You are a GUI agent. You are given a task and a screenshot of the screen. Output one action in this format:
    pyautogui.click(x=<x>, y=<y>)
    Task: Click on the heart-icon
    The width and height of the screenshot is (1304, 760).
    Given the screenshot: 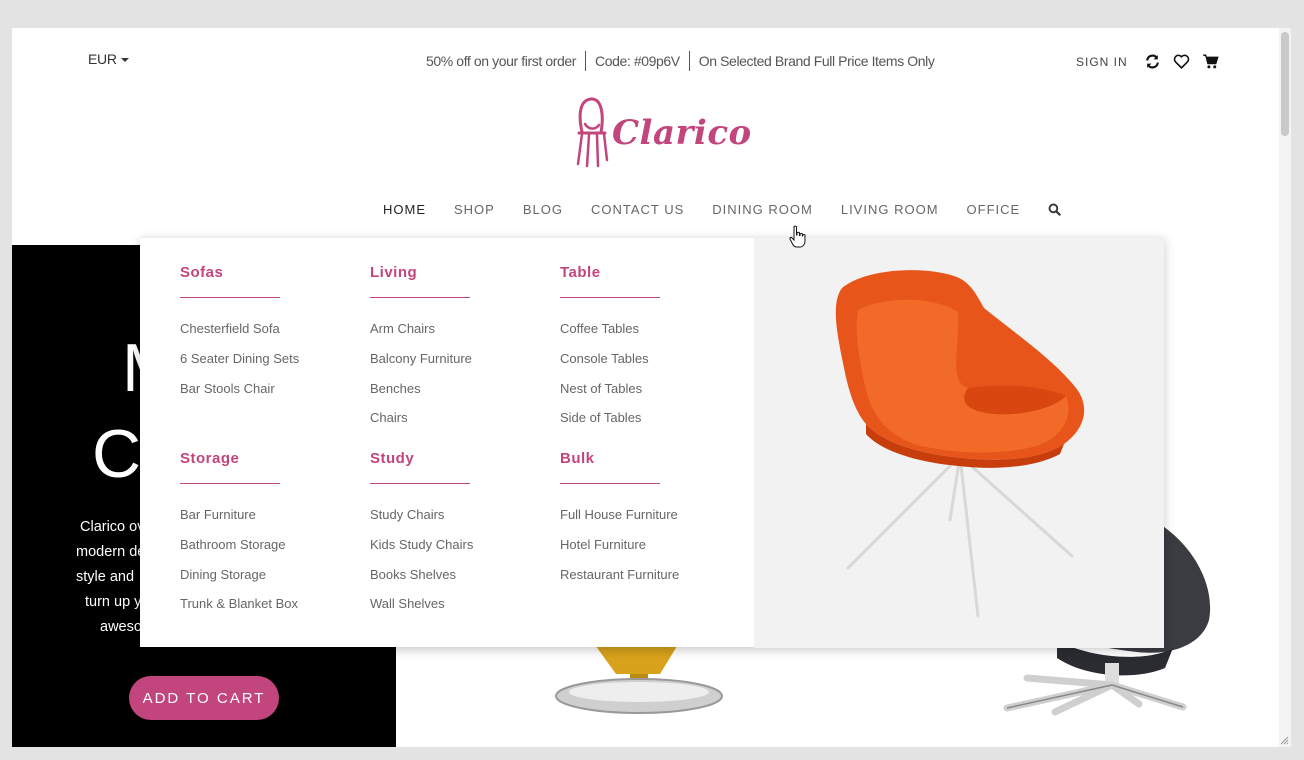 What is the action you would take?
    pyautogui.click(x=1181, y=61)
    